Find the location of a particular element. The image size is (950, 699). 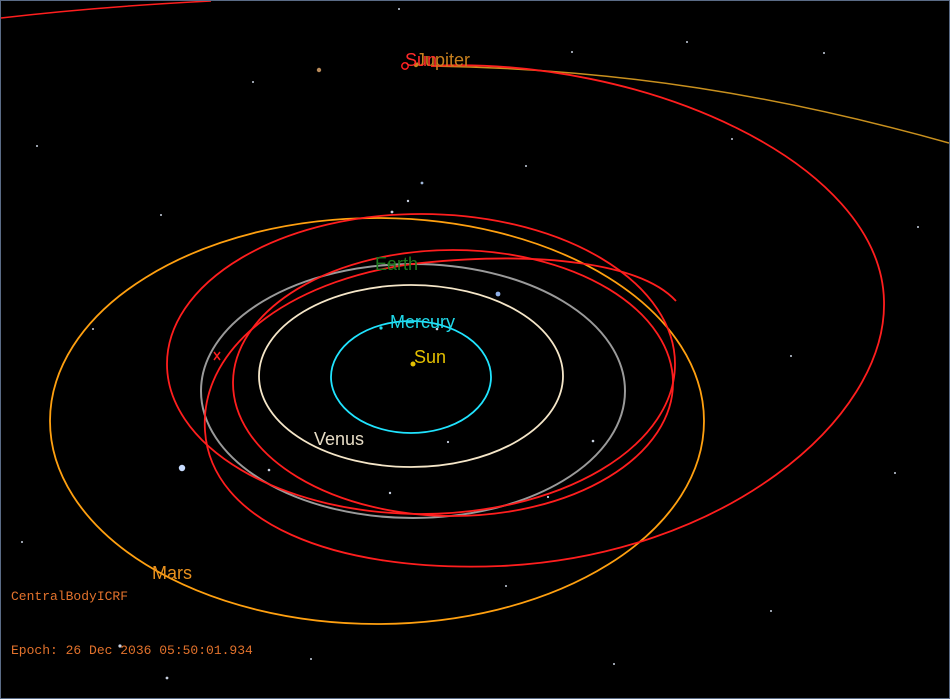

spacecraft-label: Sun is located at coordinates (421, 60).